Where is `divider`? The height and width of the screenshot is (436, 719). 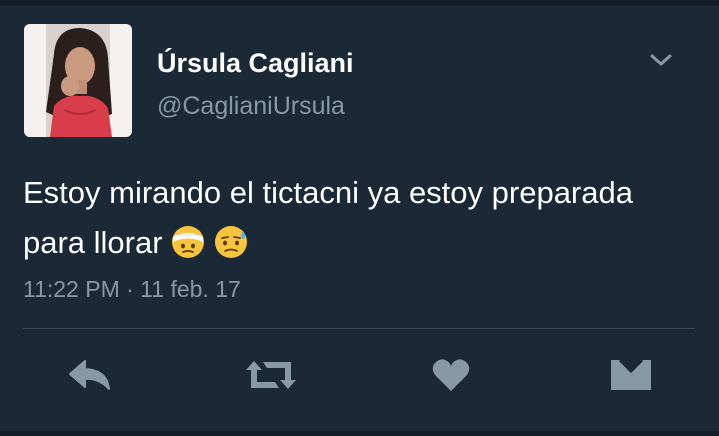 divider is located at coordinates (359, 328).